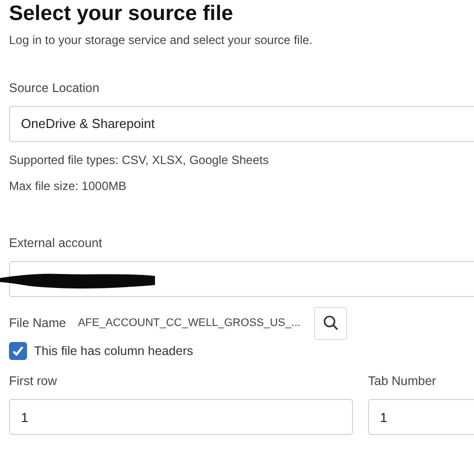 The height and width of the screenshot is (453, 474). Describe the element at coordinates (37, 323) in the screenshot. I see `field-label: File Name` at that location.